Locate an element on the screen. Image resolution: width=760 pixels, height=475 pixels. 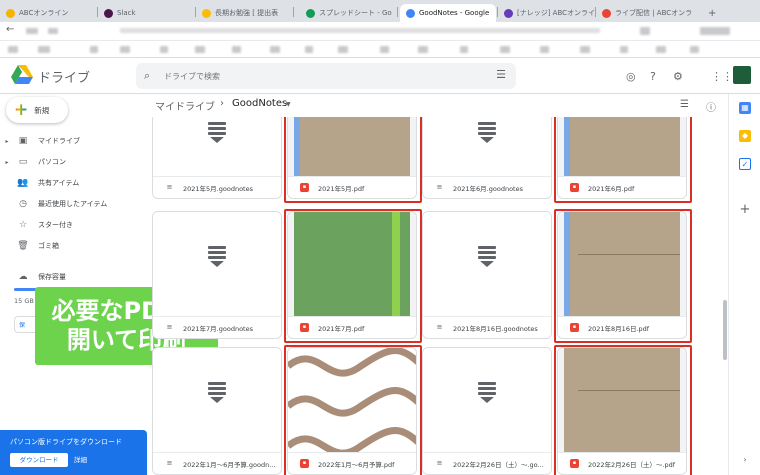
search-input is located at coordinates (314, 76).